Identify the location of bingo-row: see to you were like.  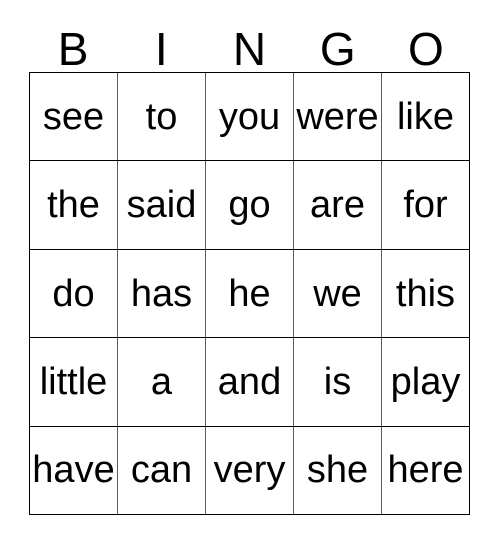
(249, 117).